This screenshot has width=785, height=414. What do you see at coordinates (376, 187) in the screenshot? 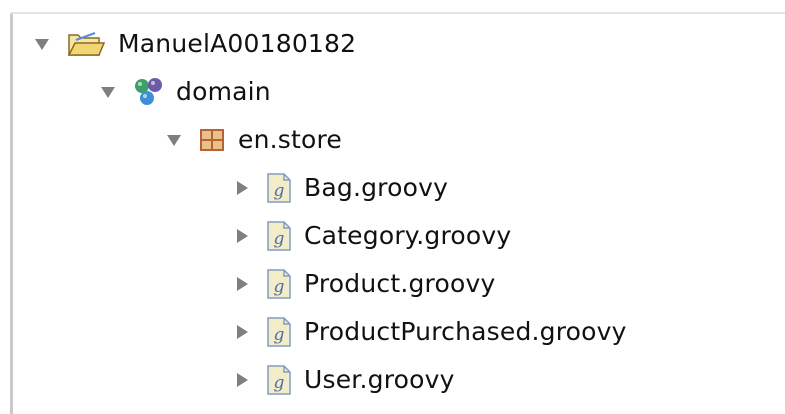
I see `file-label: Bag.groovy` at bounding box center [376, 187].